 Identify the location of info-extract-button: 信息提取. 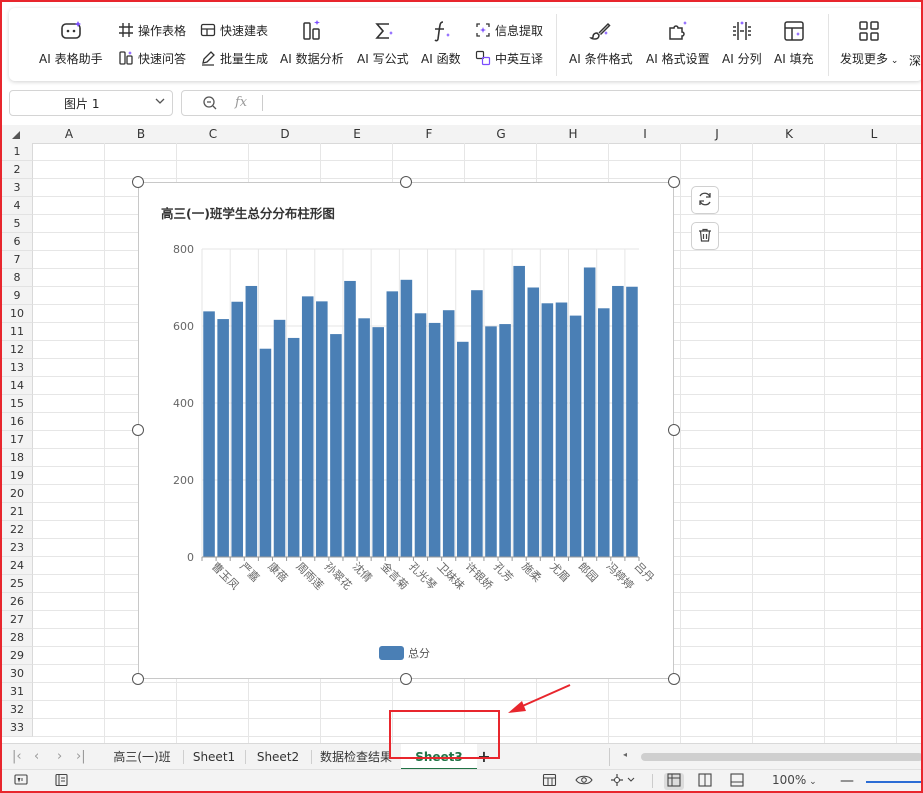
(508, 30).